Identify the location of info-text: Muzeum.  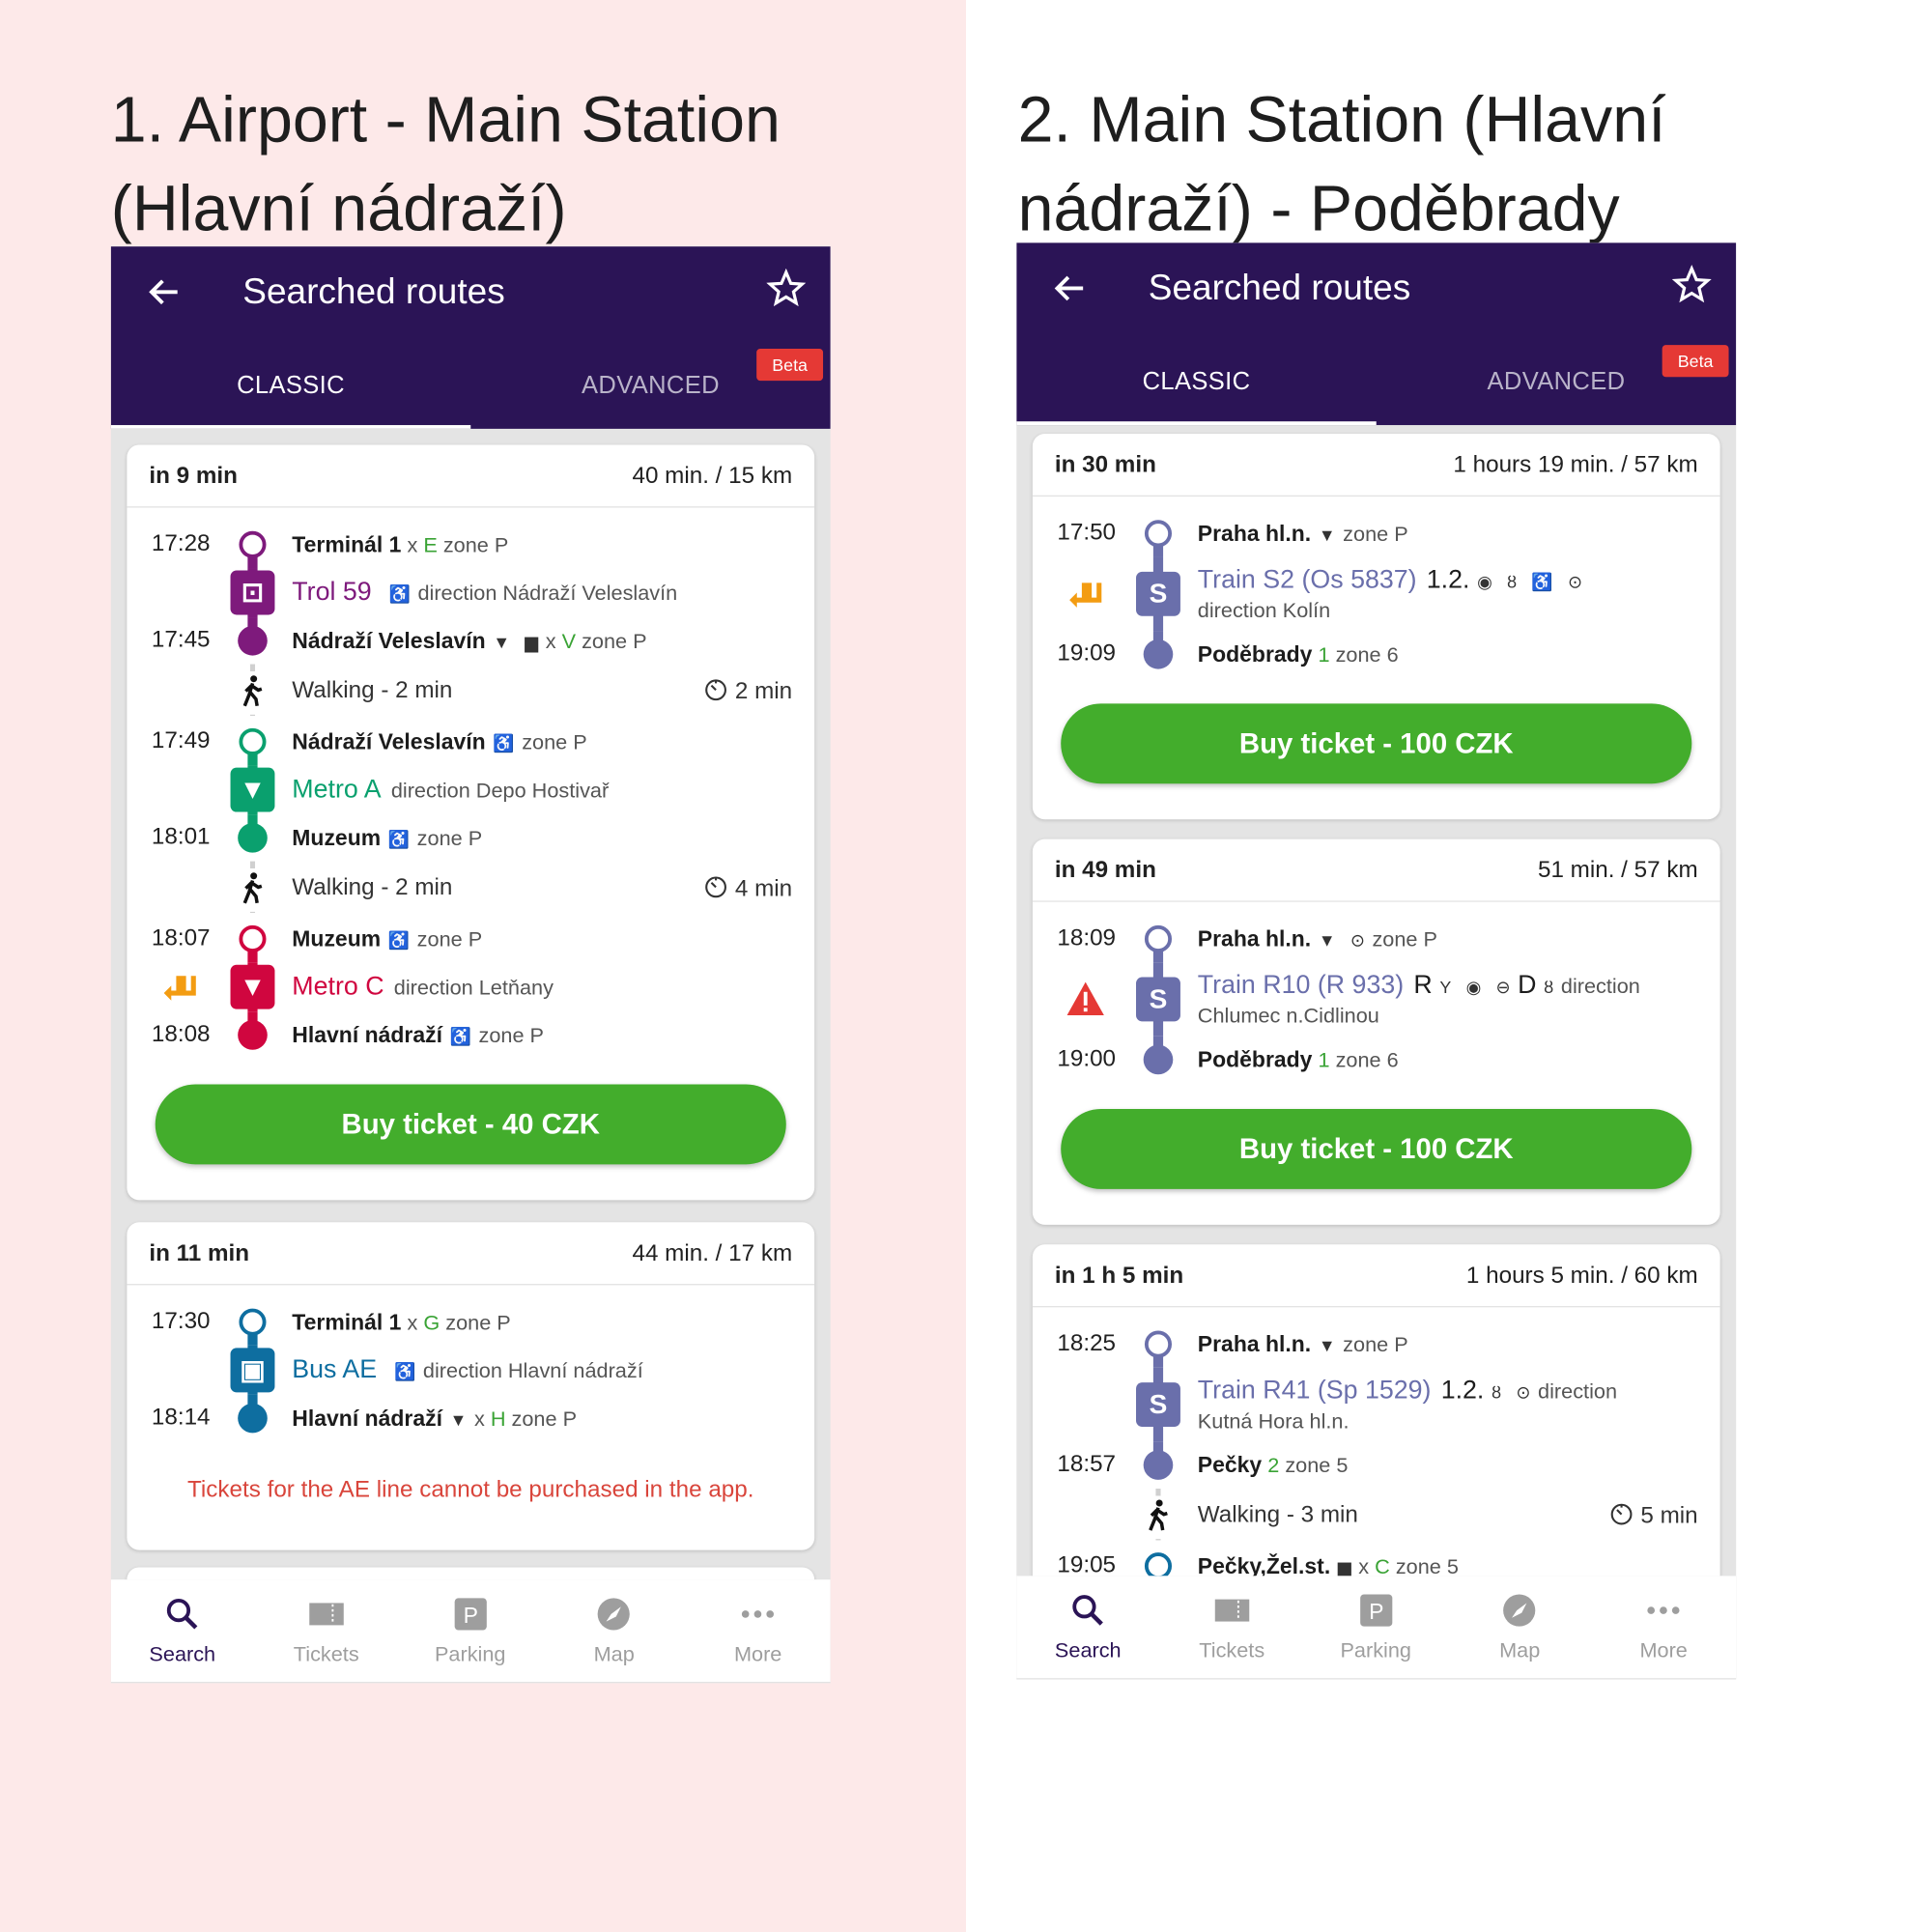
(337, 939).